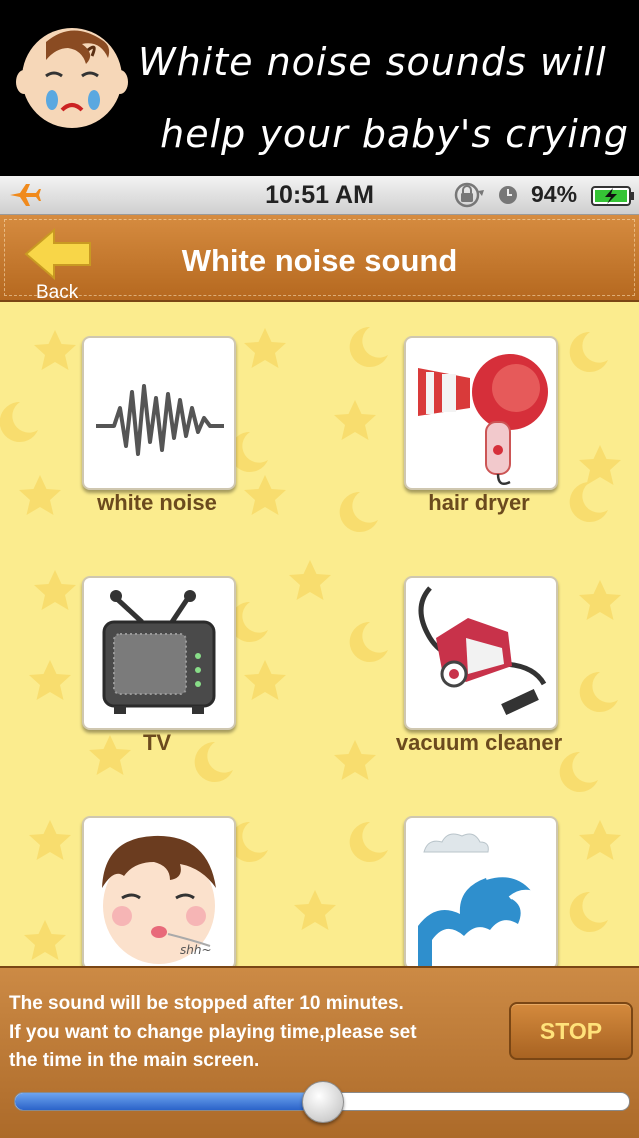  Describe the element at coordinates (160, 420) in the screenshot. I see `waveform-icon` at that location.